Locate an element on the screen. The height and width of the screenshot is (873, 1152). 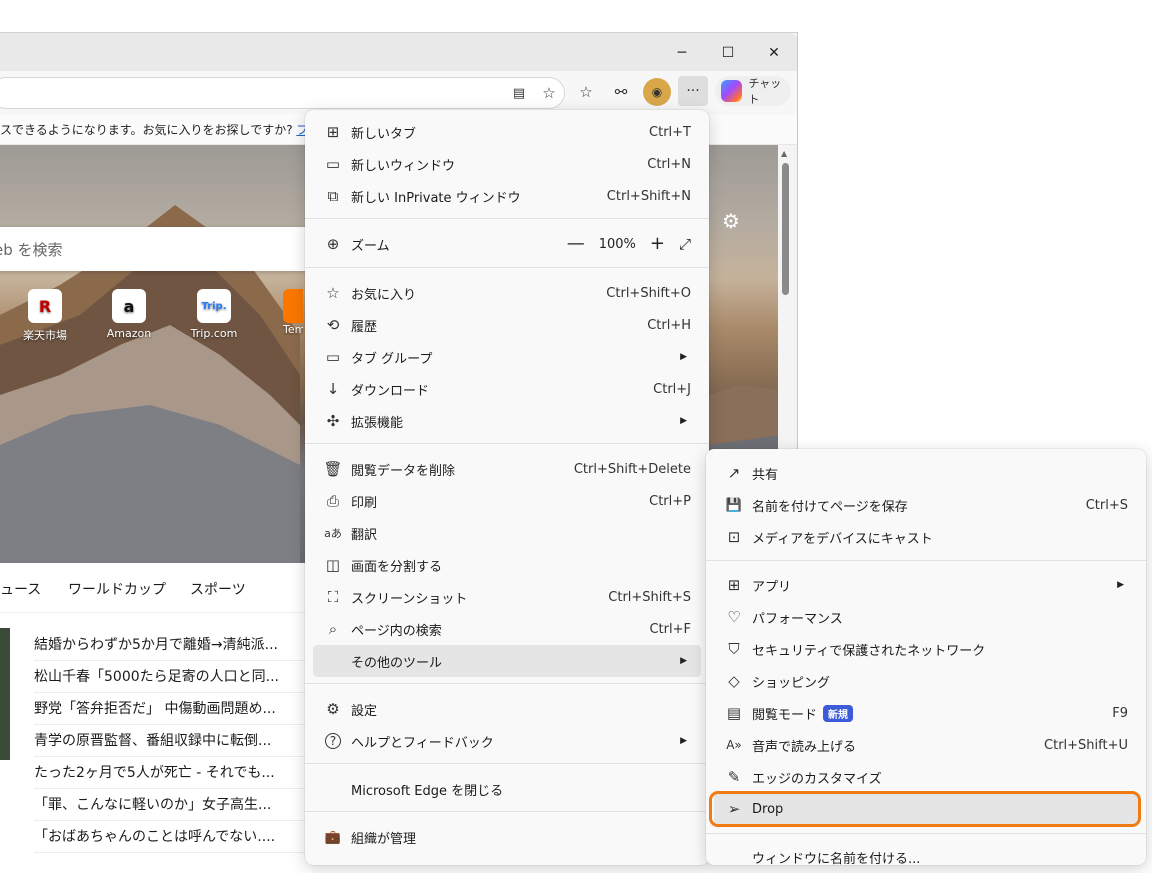
menu-item-tab-groups: ▭ タブ グループ ▶ is located at coordinates (507, 357).